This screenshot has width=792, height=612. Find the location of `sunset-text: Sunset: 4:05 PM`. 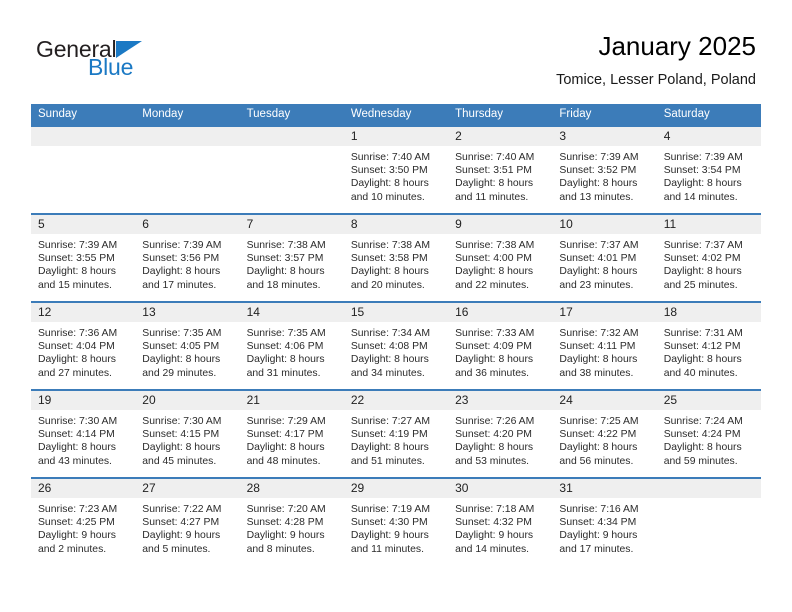

sunset-text: Sunset: 4:05 PM is located at coordinates (181, 347).